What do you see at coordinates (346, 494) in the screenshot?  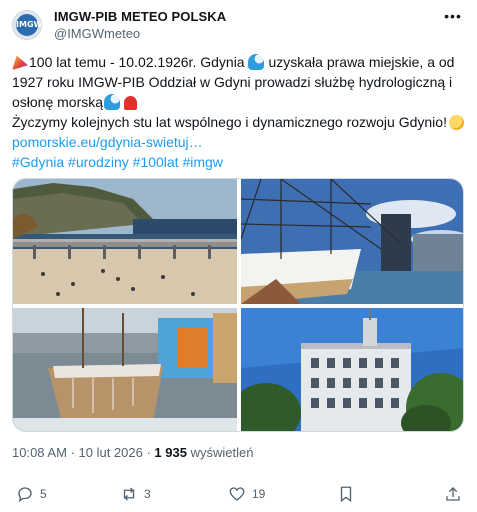 I see `bookmark-icon` at bounding box center [346, 494].